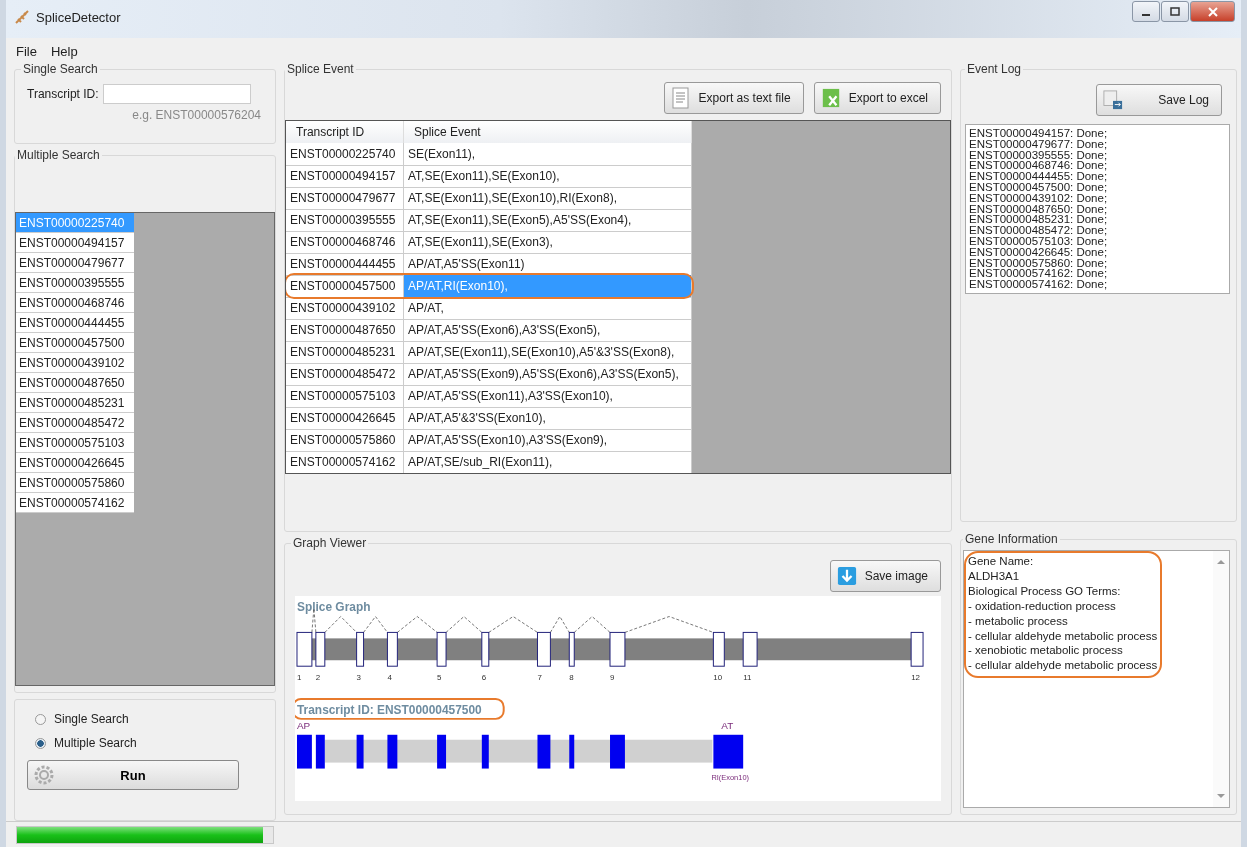 Image resolution: width=1247 pixels, height=847 pixels. What do you see at coordinates (345, 352) in the screenshot?
I see `table-cell: ENST00000485231` at bounding box center [345, 352].